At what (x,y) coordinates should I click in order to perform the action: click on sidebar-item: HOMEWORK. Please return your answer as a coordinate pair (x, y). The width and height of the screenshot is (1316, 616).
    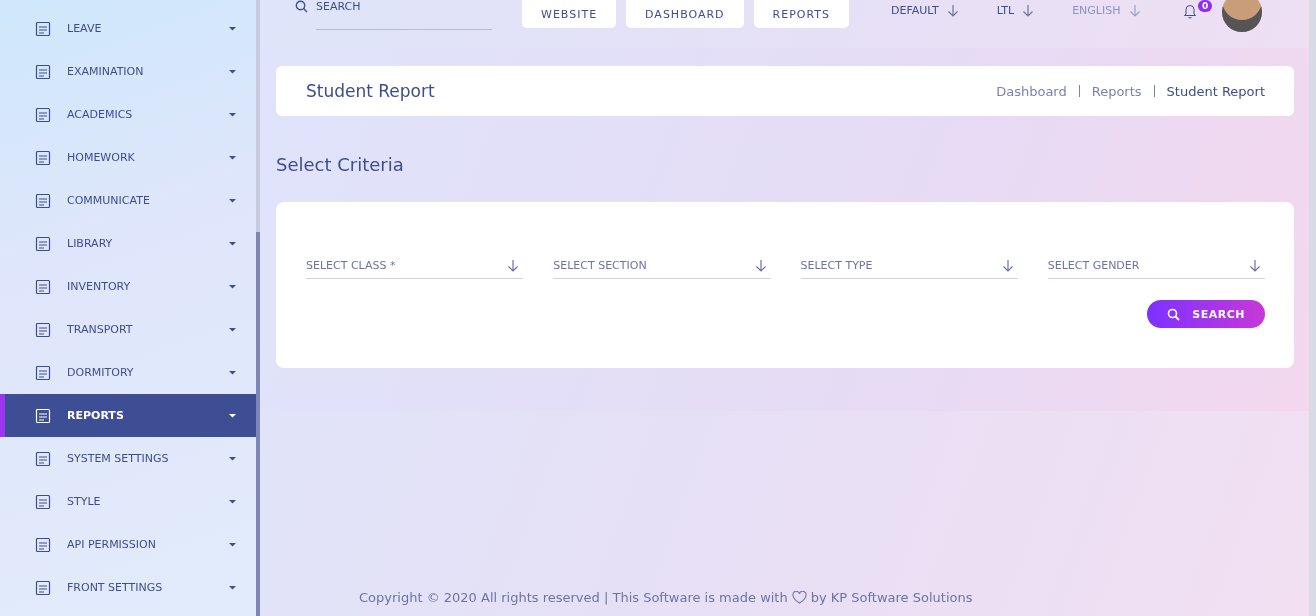
    Looking at the image, I should click on (128, 157).